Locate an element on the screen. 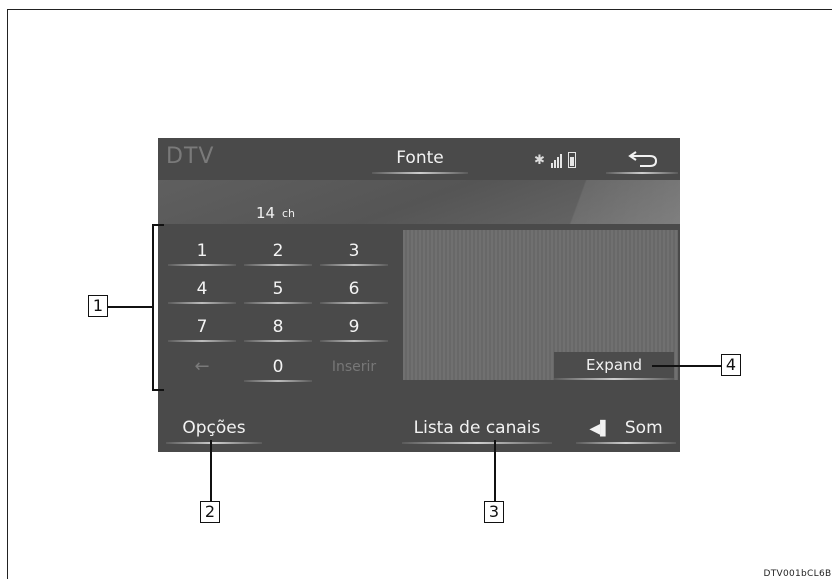  options-button: Opções is located at coordinates (214, 429).